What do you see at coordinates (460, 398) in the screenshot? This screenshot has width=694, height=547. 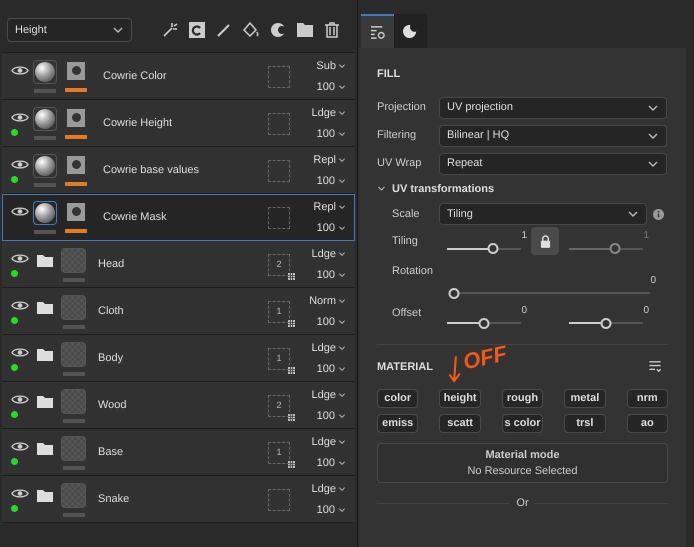 I see `channel-toggle: height` at bounding box center [460, 398].